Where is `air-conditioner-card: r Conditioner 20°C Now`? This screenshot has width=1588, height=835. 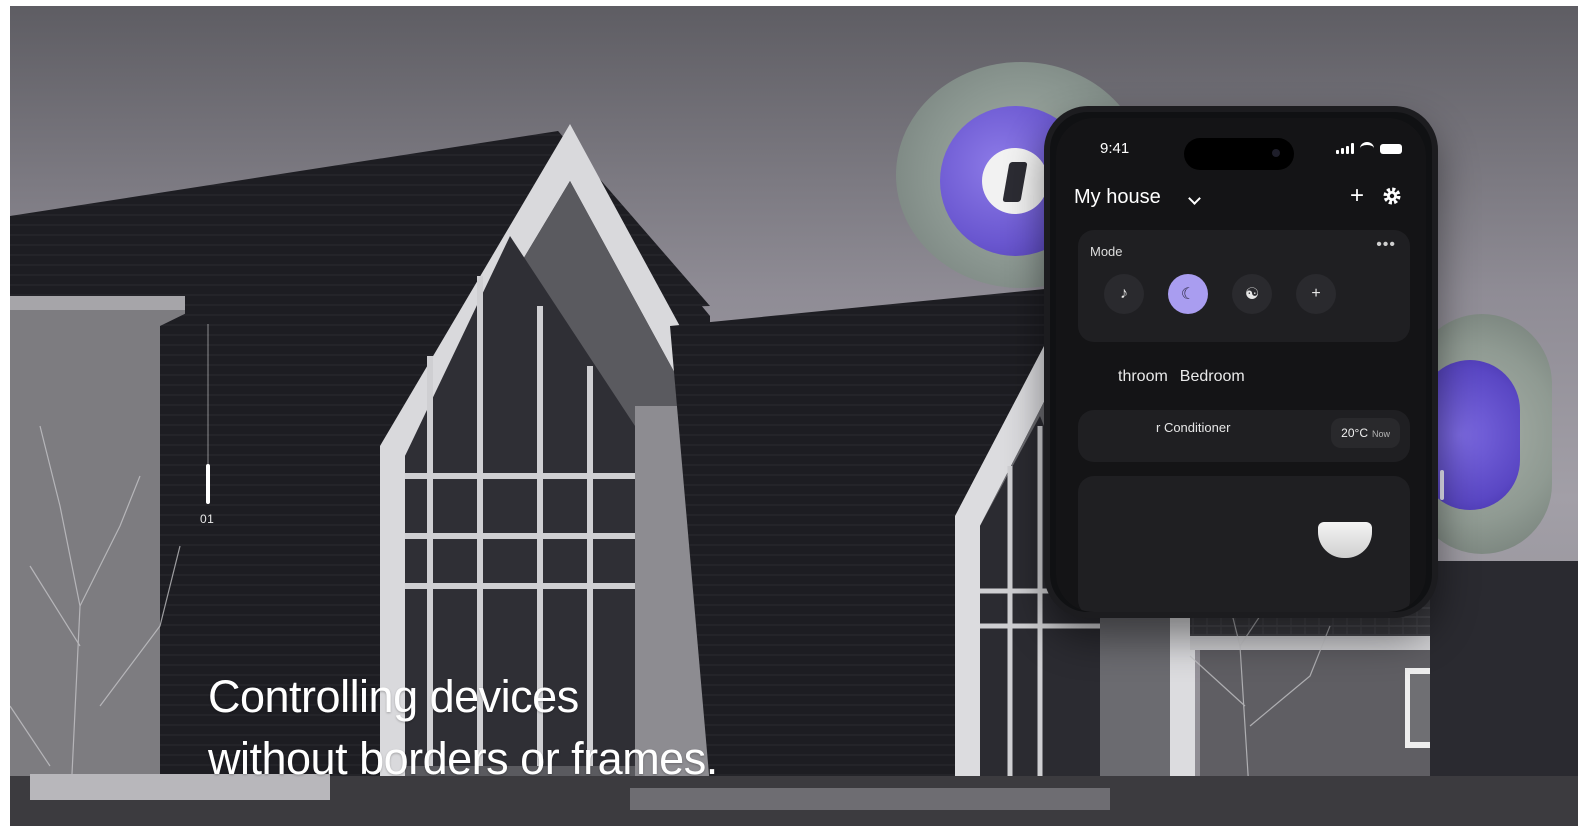 air-conditioner-card: r Conditioner 20°C Now is located at coordinates (1244, 436).